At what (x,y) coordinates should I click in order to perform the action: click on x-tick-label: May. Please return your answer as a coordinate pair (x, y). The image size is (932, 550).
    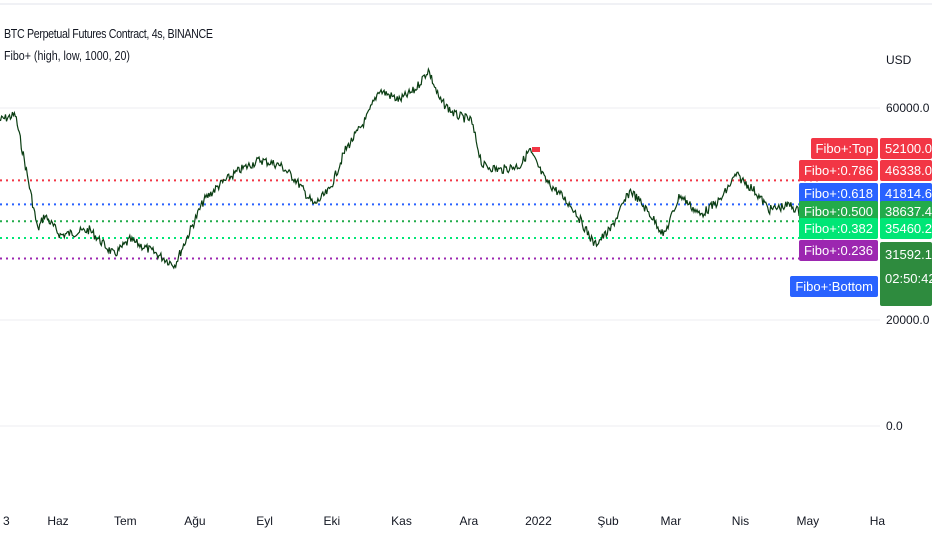
    Looking at the image, I should click on (807, 521).